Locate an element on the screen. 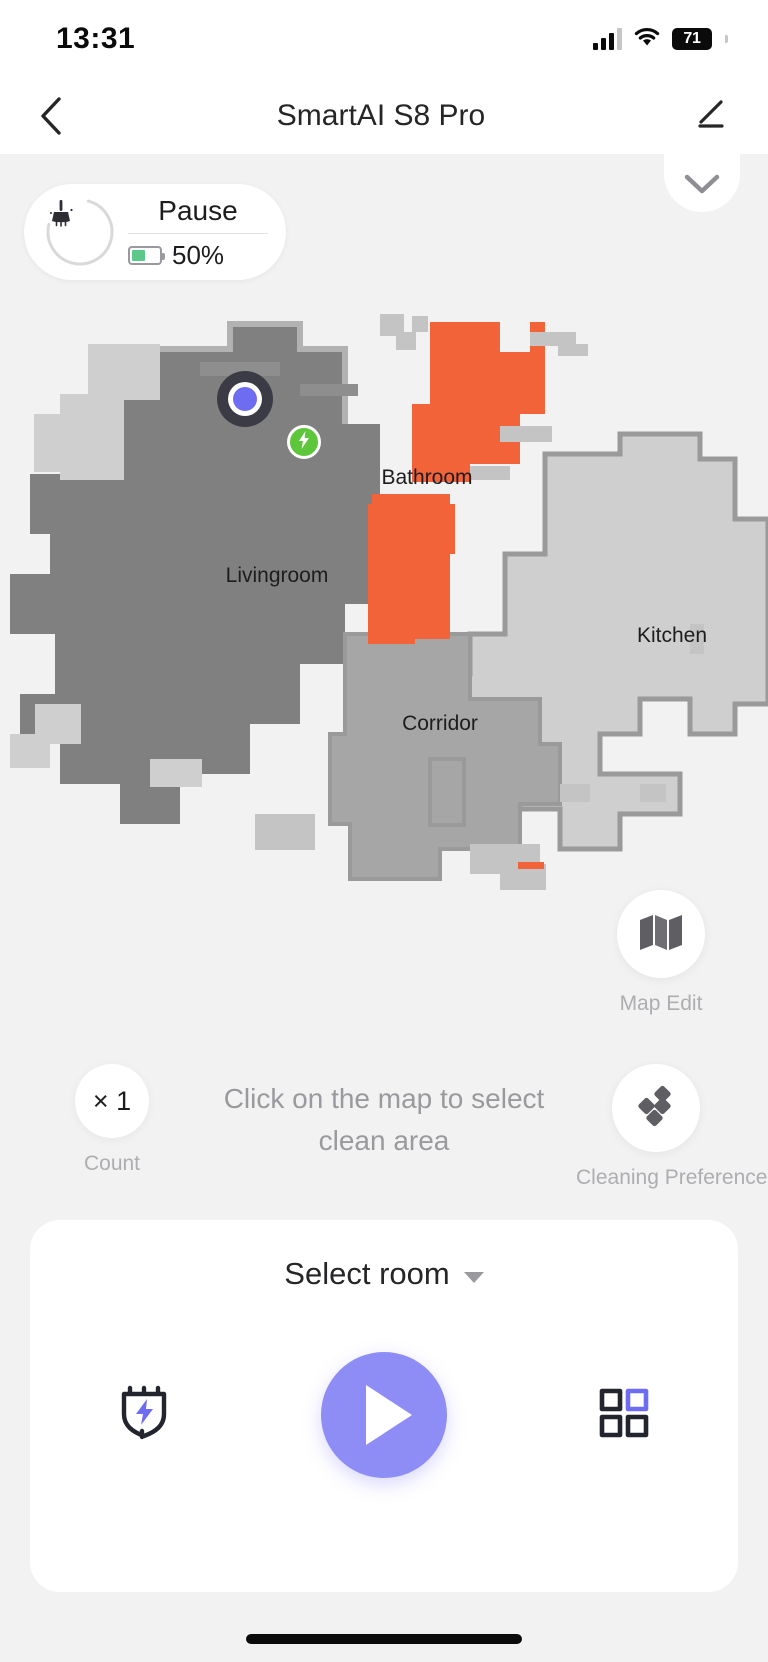 The width and height of the screenshot is (768, 1662). battery-icon is located at coordinates (146, 255).